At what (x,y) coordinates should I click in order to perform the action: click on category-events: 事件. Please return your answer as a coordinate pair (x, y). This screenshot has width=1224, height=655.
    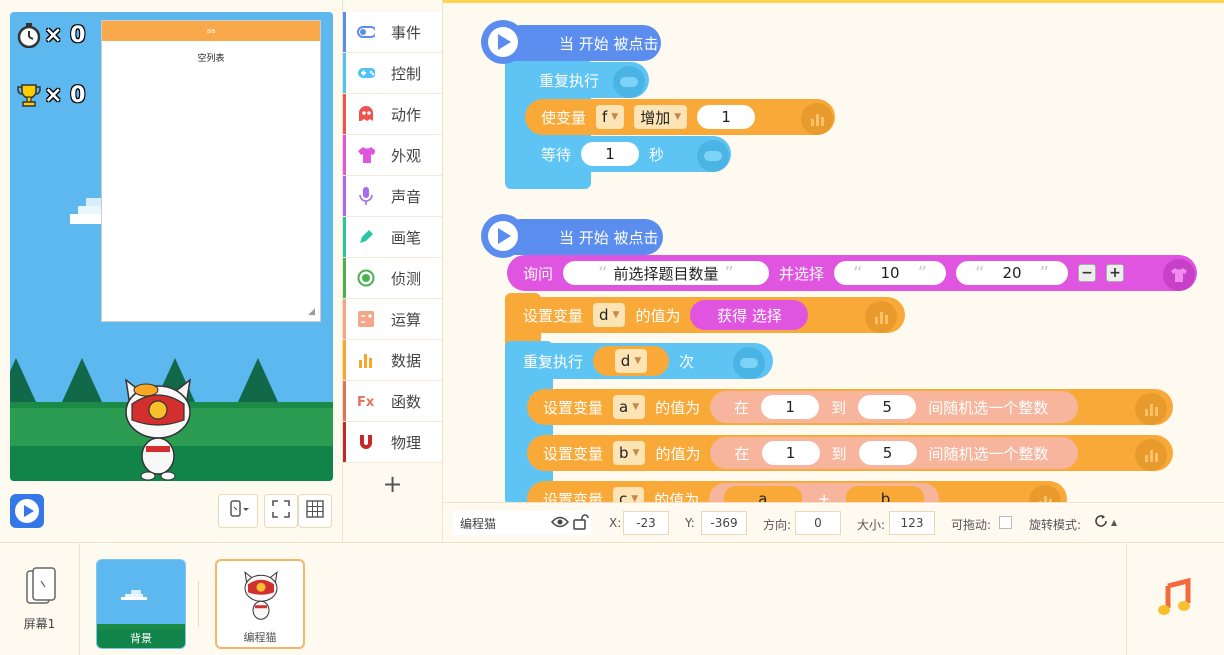
    Looking at the image, I should click on (392, 32).